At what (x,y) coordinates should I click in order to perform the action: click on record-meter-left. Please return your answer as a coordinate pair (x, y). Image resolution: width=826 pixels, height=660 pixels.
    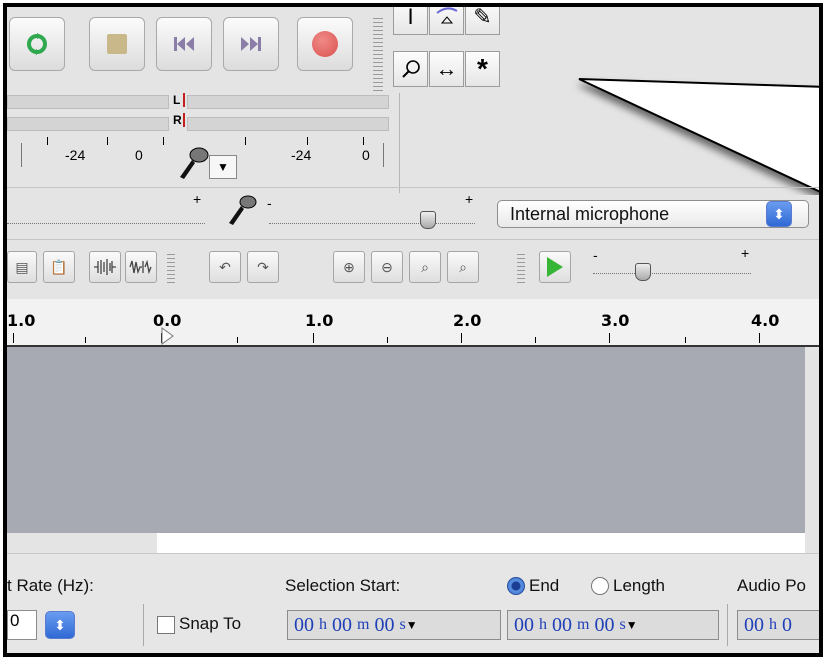
    Looking at the image, I should click on (288, 102).